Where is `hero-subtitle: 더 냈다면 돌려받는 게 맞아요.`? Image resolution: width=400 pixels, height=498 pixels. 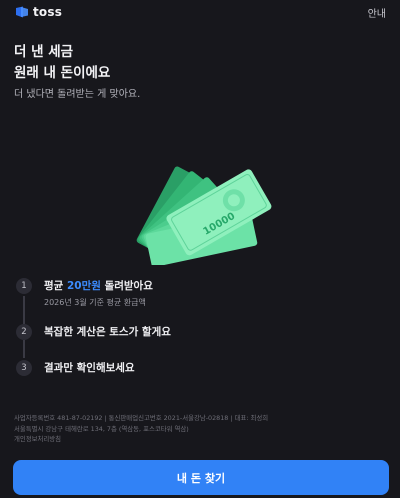 hero-subtitle: 더 냈다면 돌려받는 게 맞아요. is located at coordinates (77, 94).